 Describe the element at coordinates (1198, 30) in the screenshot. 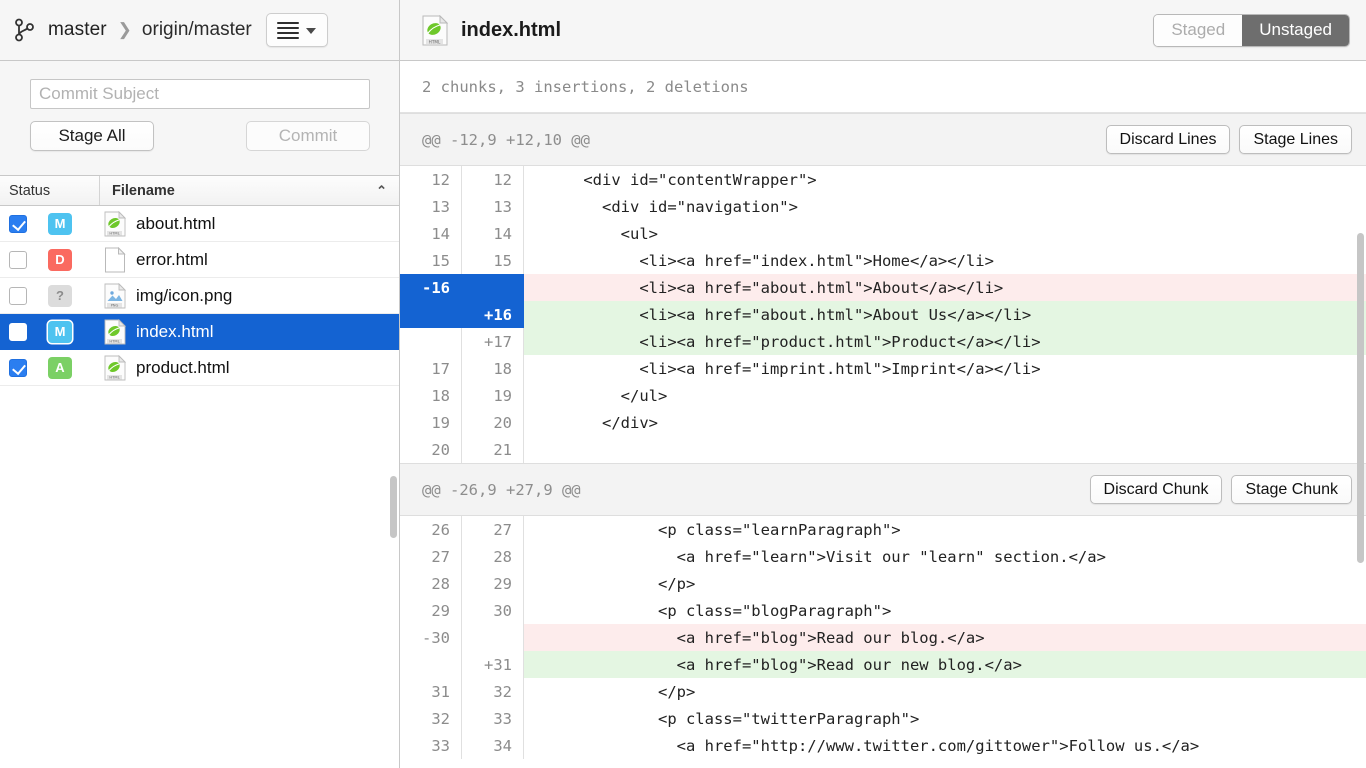

I see `tab-staged: Staged` at that location.